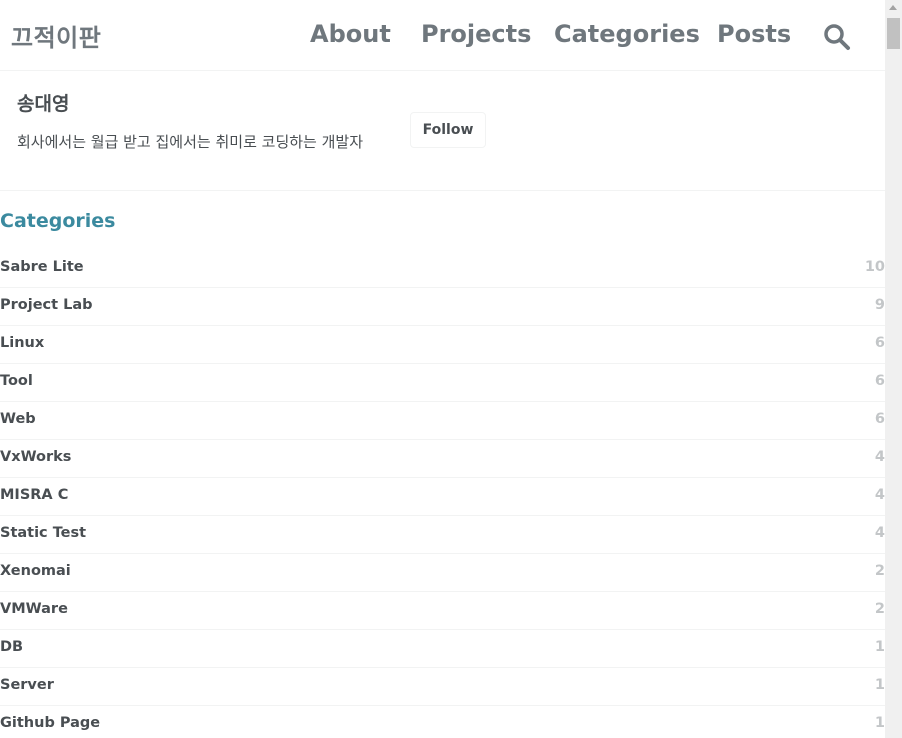 The height and width of the screenshot is (738, 902). What do you see at coordinates (442, 611) in the screenshot?
I see `category-item: VMWare 2` at bounding box center [442, 611].